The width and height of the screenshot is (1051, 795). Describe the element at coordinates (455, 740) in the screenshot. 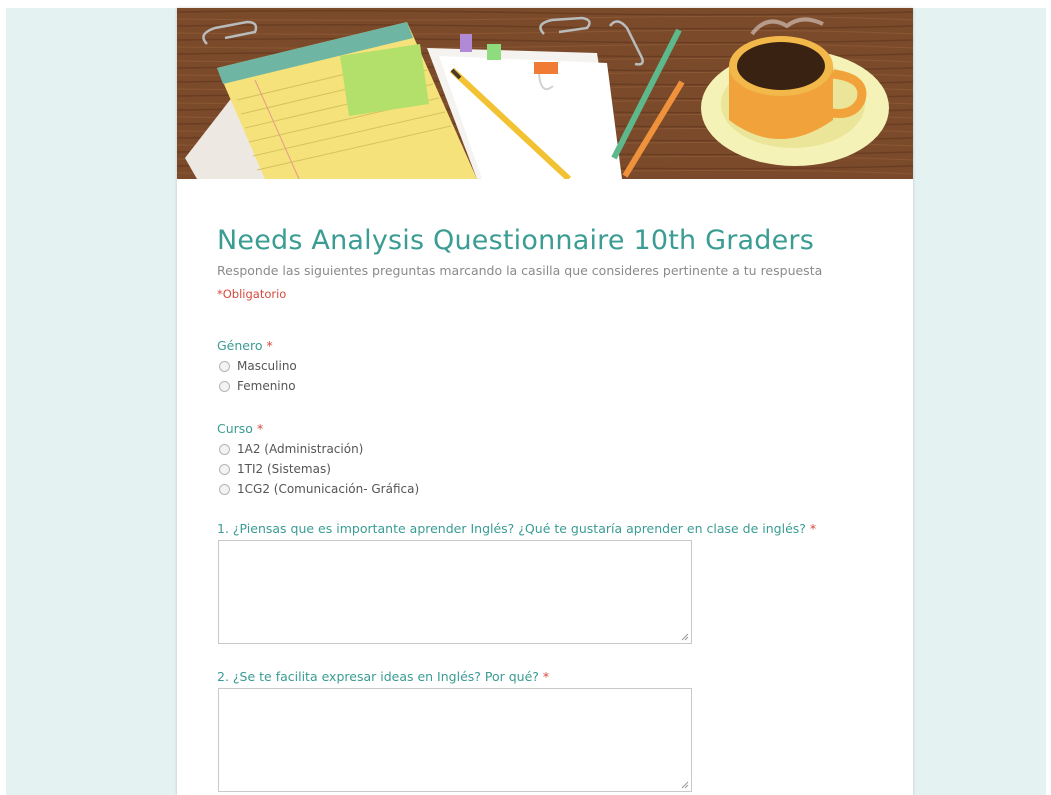

I see `question-2-answer-textarea` at that location.